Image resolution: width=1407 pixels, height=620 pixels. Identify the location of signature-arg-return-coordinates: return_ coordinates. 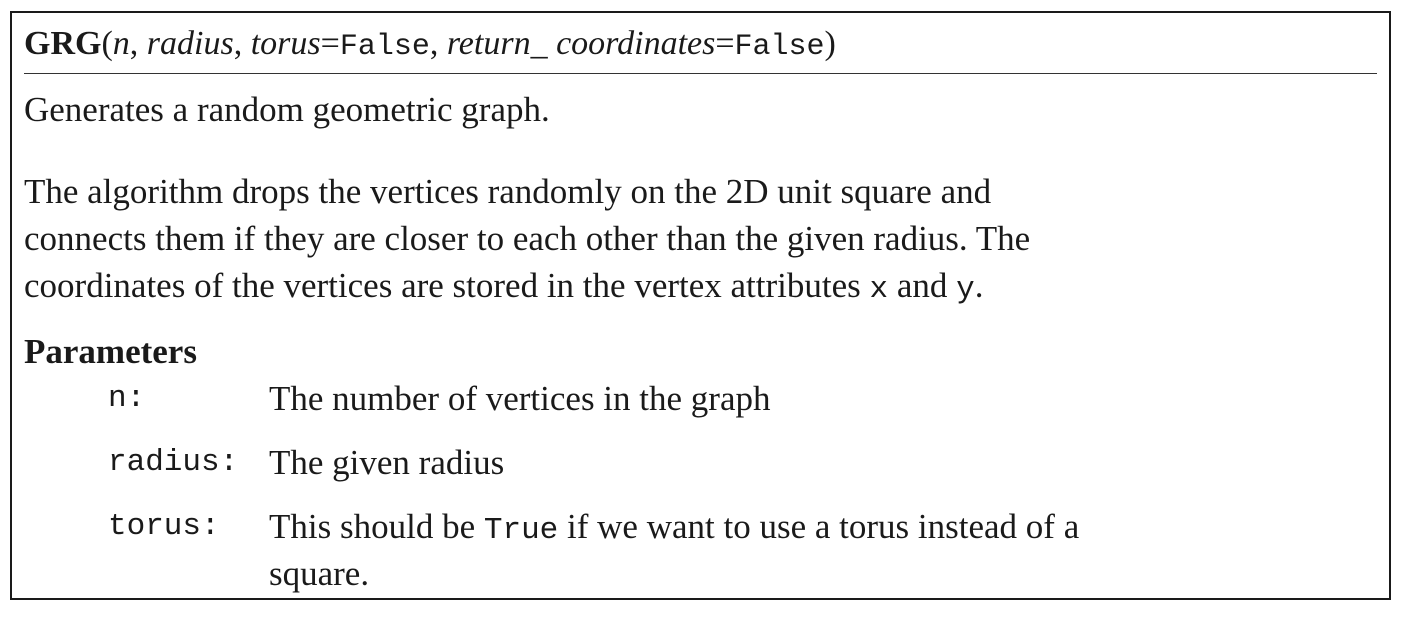
(581, 43).